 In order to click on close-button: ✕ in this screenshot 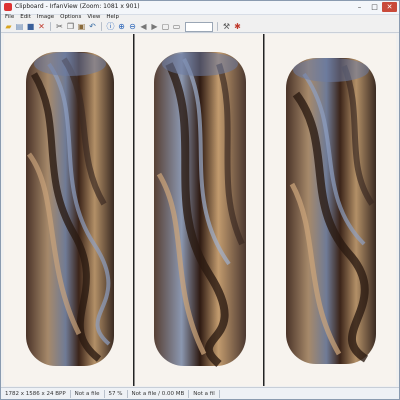, I will do `click(389, 7)`.